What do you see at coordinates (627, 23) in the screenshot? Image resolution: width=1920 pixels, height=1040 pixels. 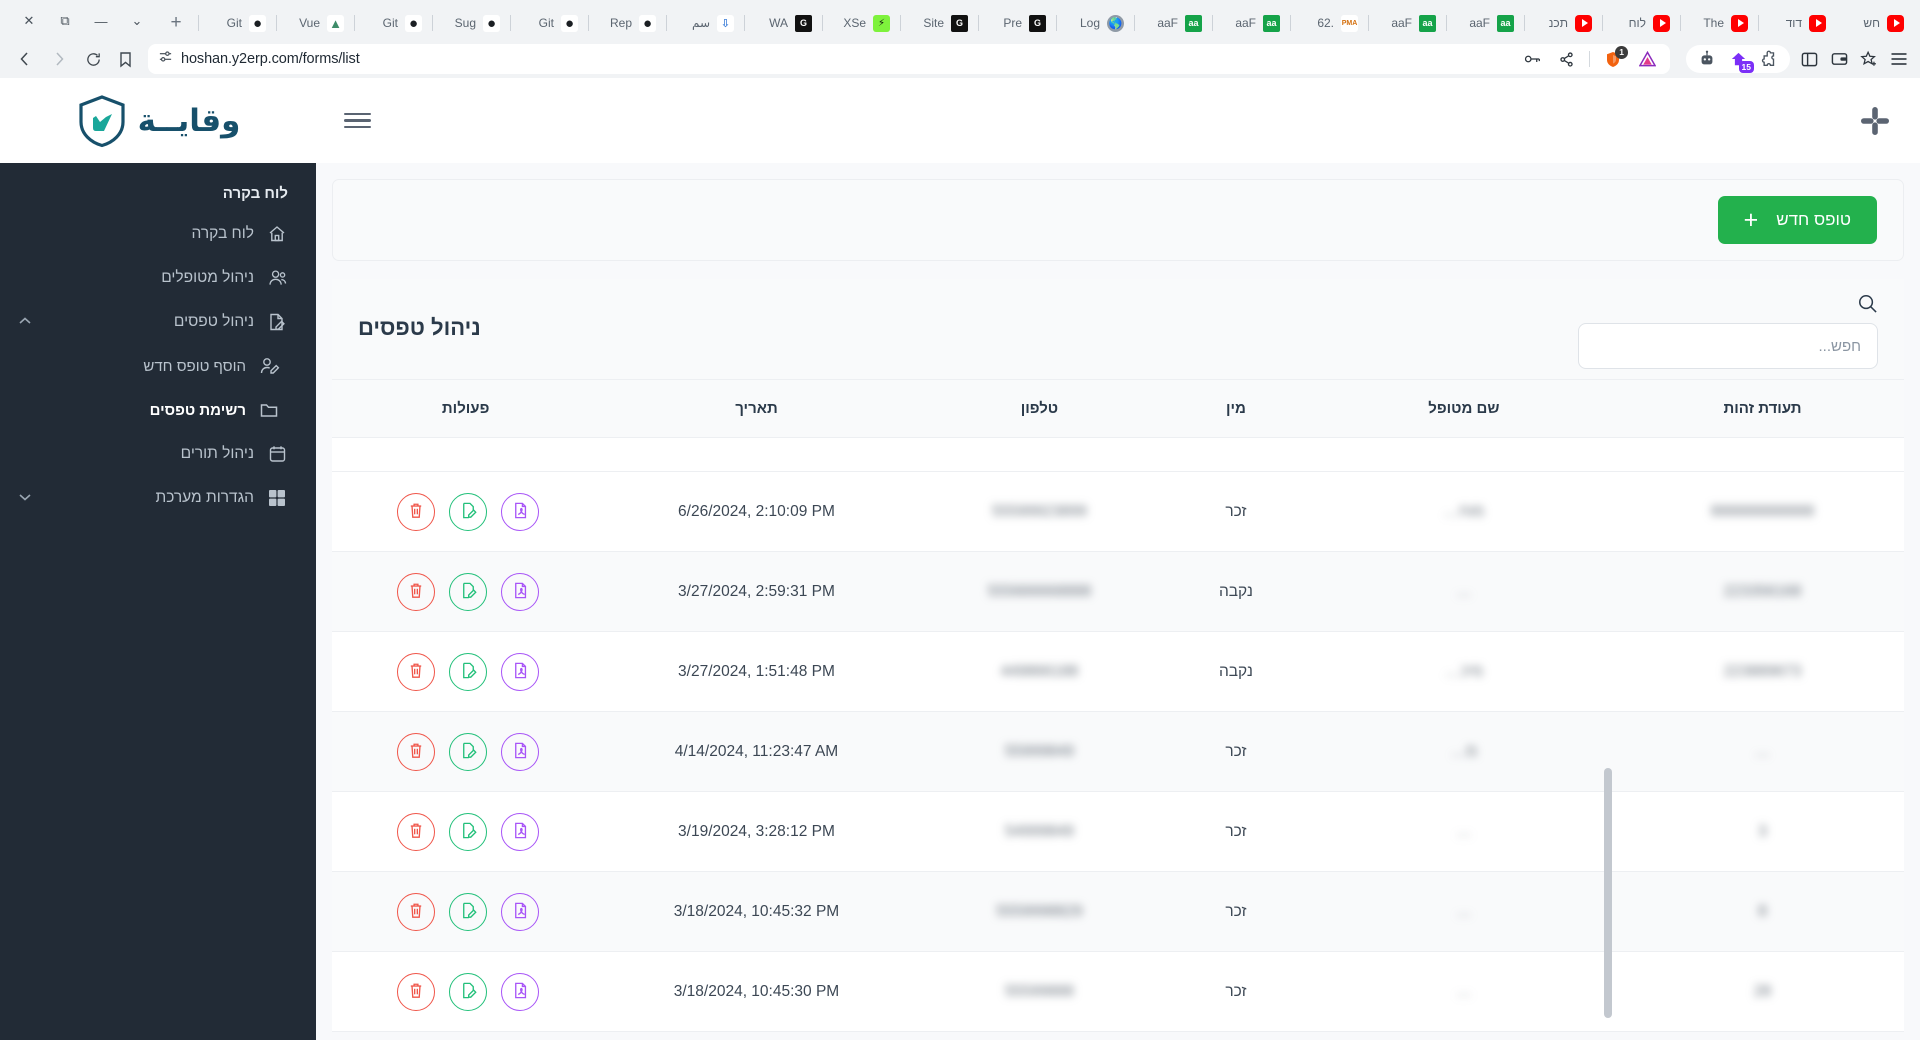 I see `browser-tab: ● Rep` at bounding box center [627, 23].